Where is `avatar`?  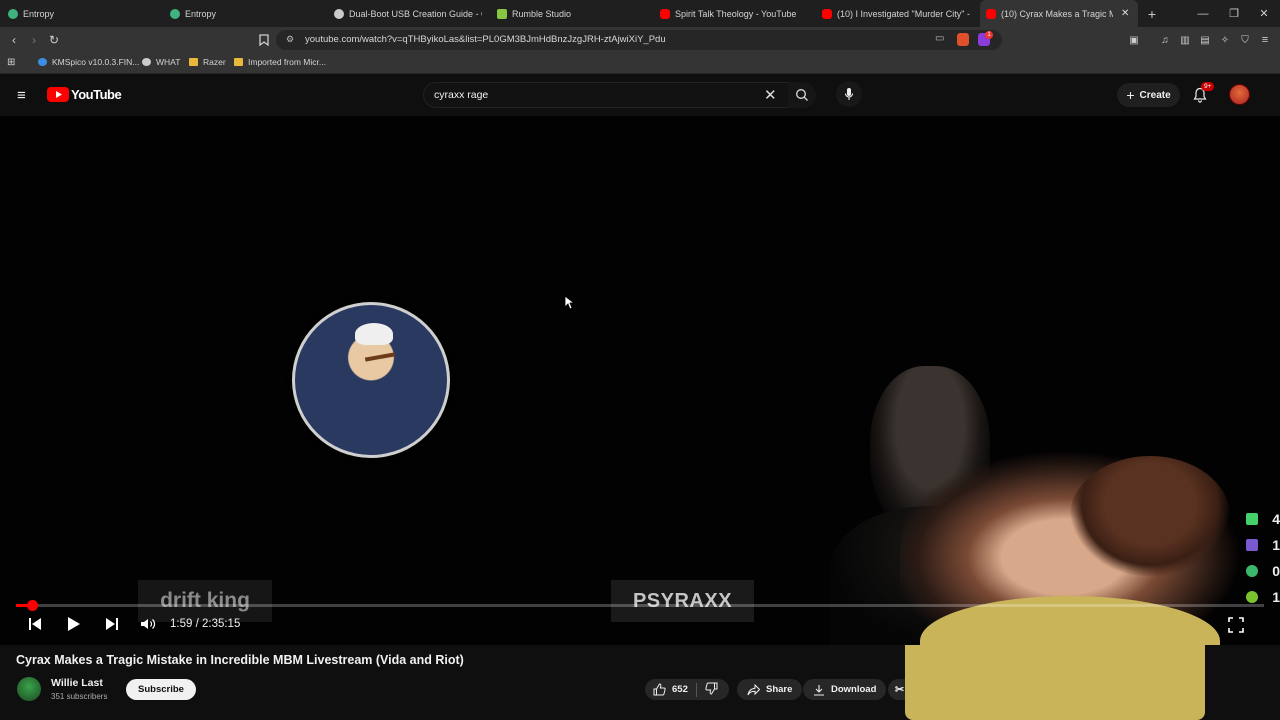
avatar is located at coordinates (1239, 94).